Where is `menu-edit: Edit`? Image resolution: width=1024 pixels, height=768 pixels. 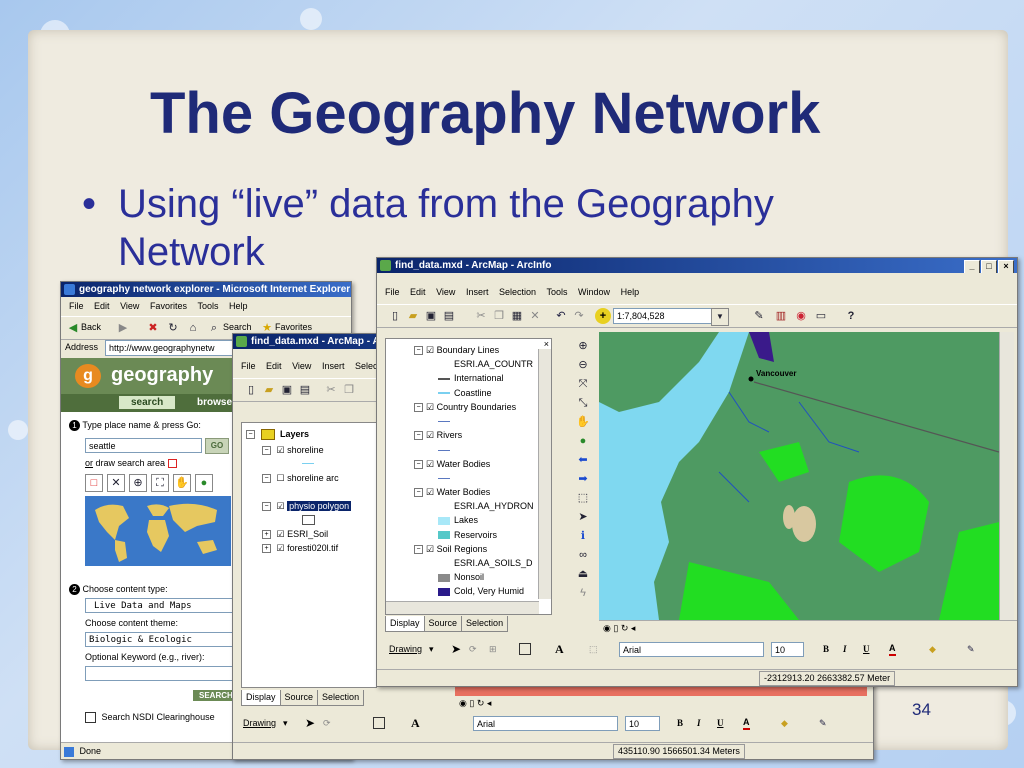 menu-edit: Edit is located at coordinates (418, 292).